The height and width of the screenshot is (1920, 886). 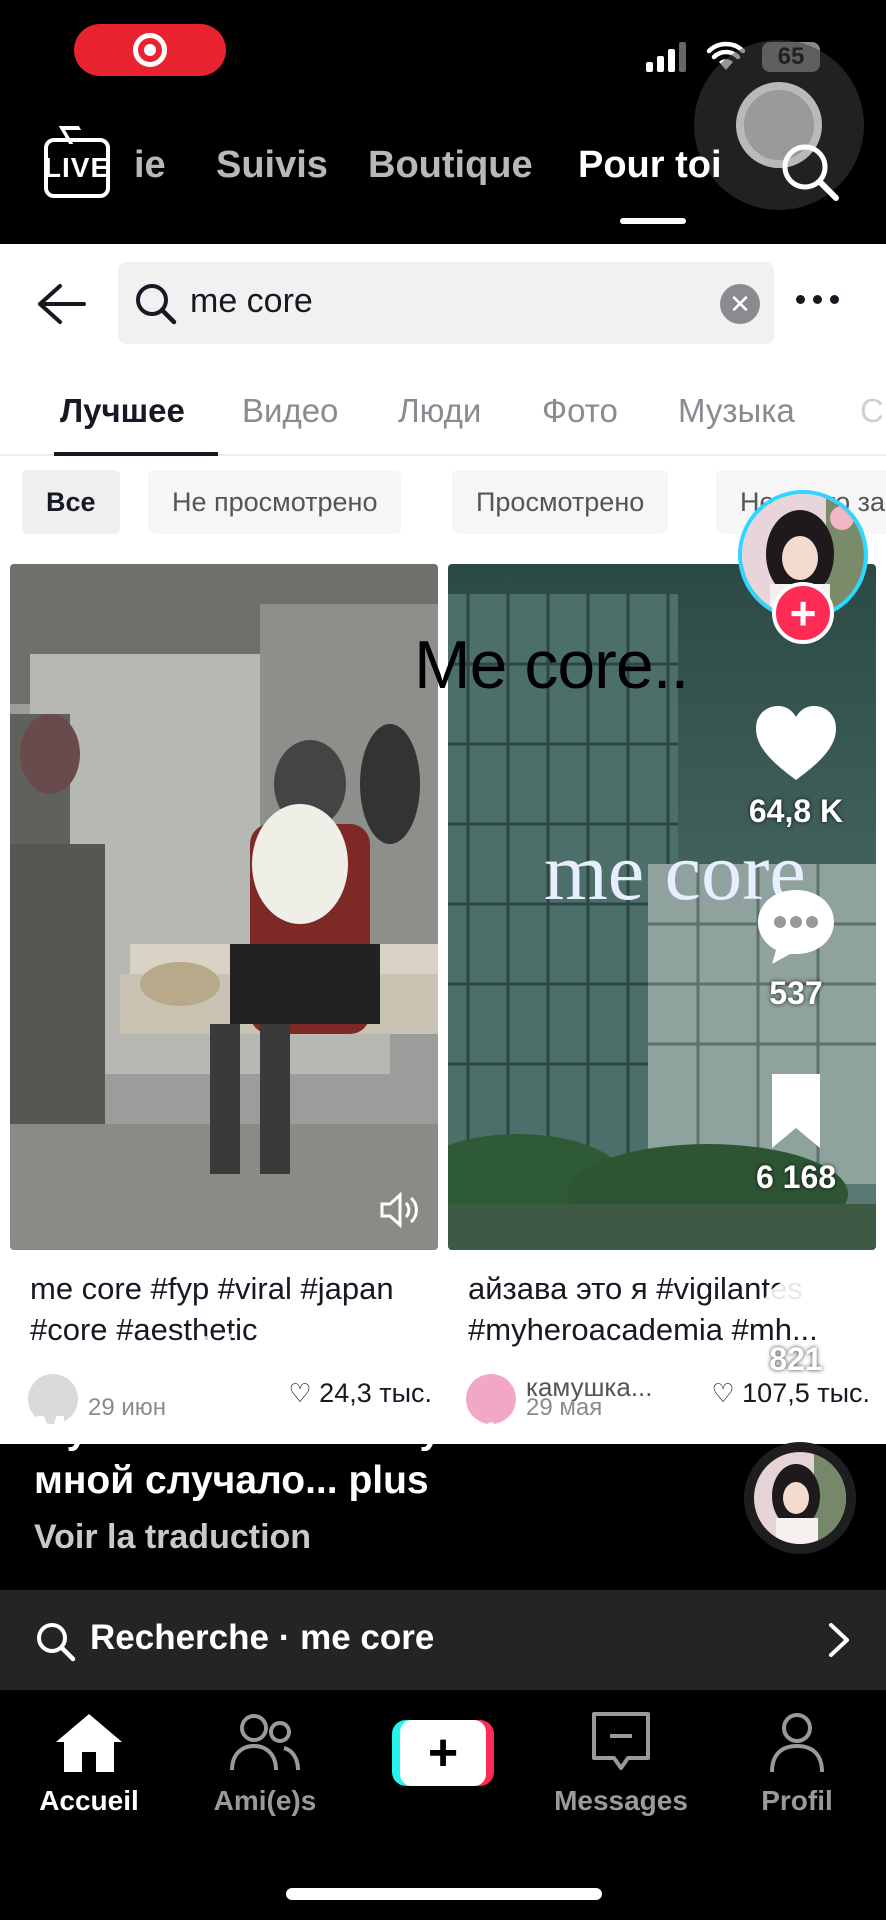 What do you see at coordinates (122, 411) in the screenshot?
I see `tab-top: Лучшее` at bounding box center [122, 411].